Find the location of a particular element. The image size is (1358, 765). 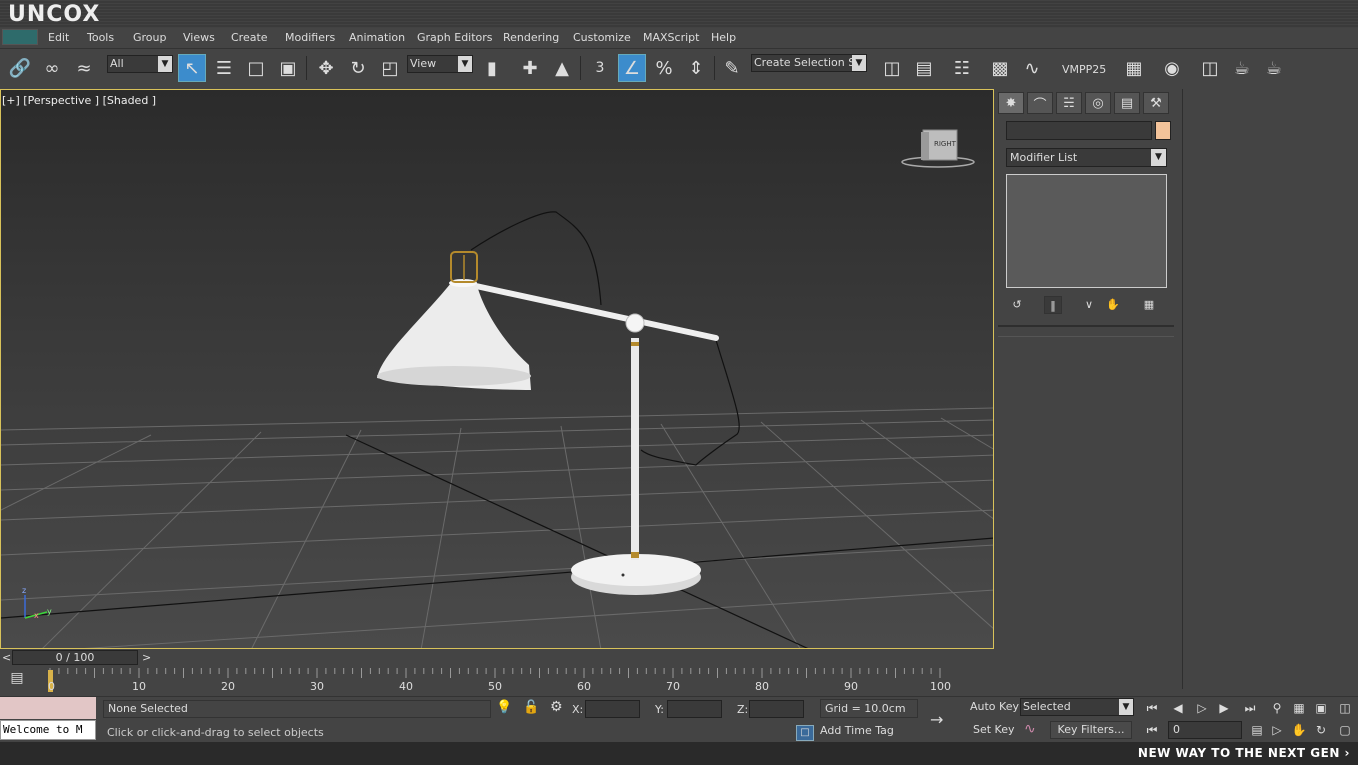

layer-manager-icon: ☷ is located at coordinates (962, 68).